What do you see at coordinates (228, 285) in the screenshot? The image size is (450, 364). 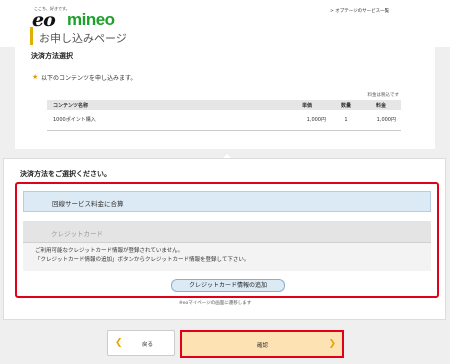 I see `add-credit-card-button: クレジットカード情報の追加` at bounding box center [228, 285].